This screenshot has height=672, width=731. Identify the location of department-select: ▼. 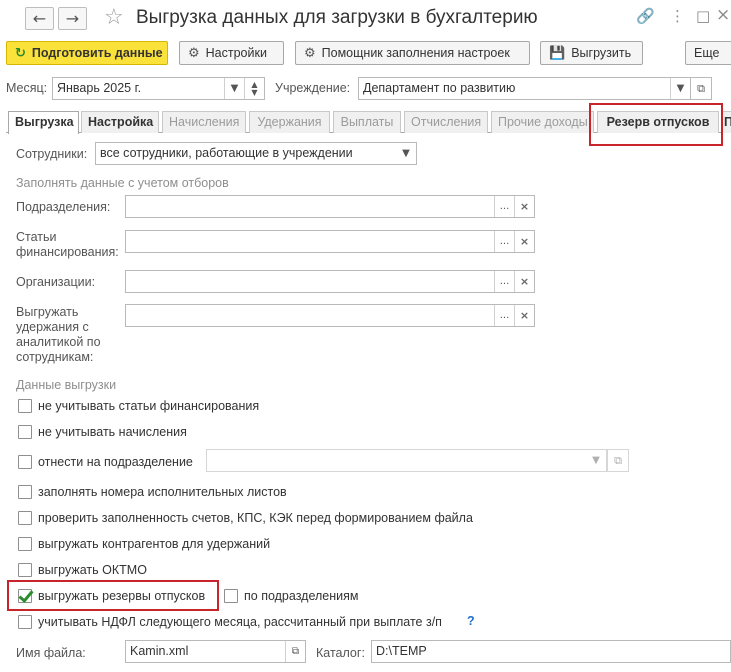
(406, 460).